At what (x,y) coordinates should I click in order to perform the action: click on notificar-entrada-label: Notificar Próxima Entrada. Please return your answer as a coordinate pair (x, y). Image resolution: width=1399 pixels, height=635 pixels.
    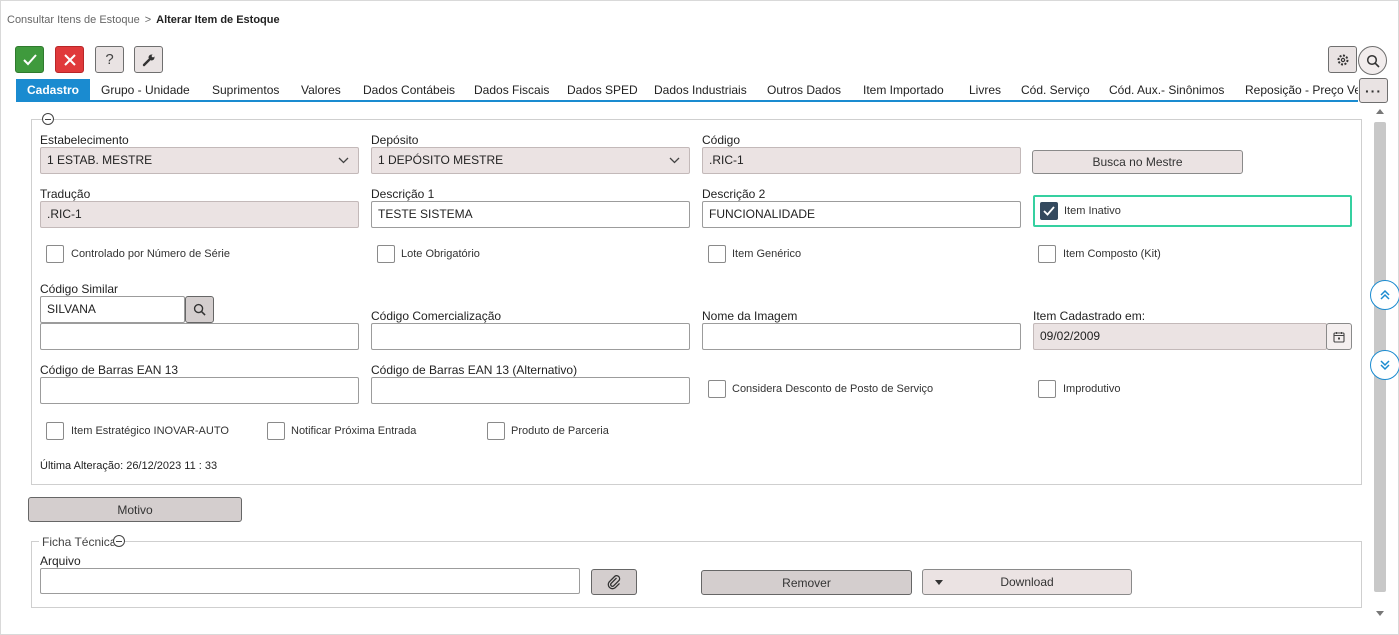
    Looking at the image, I should click on (354, 431).